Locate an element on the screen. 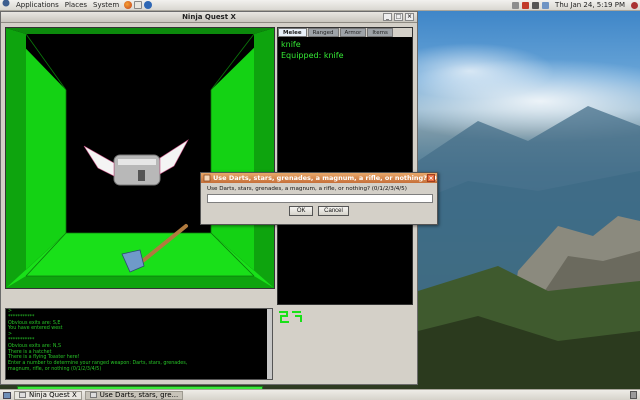 The image size is (640, 400). menu-system: System is located at coordinates (106, 5).